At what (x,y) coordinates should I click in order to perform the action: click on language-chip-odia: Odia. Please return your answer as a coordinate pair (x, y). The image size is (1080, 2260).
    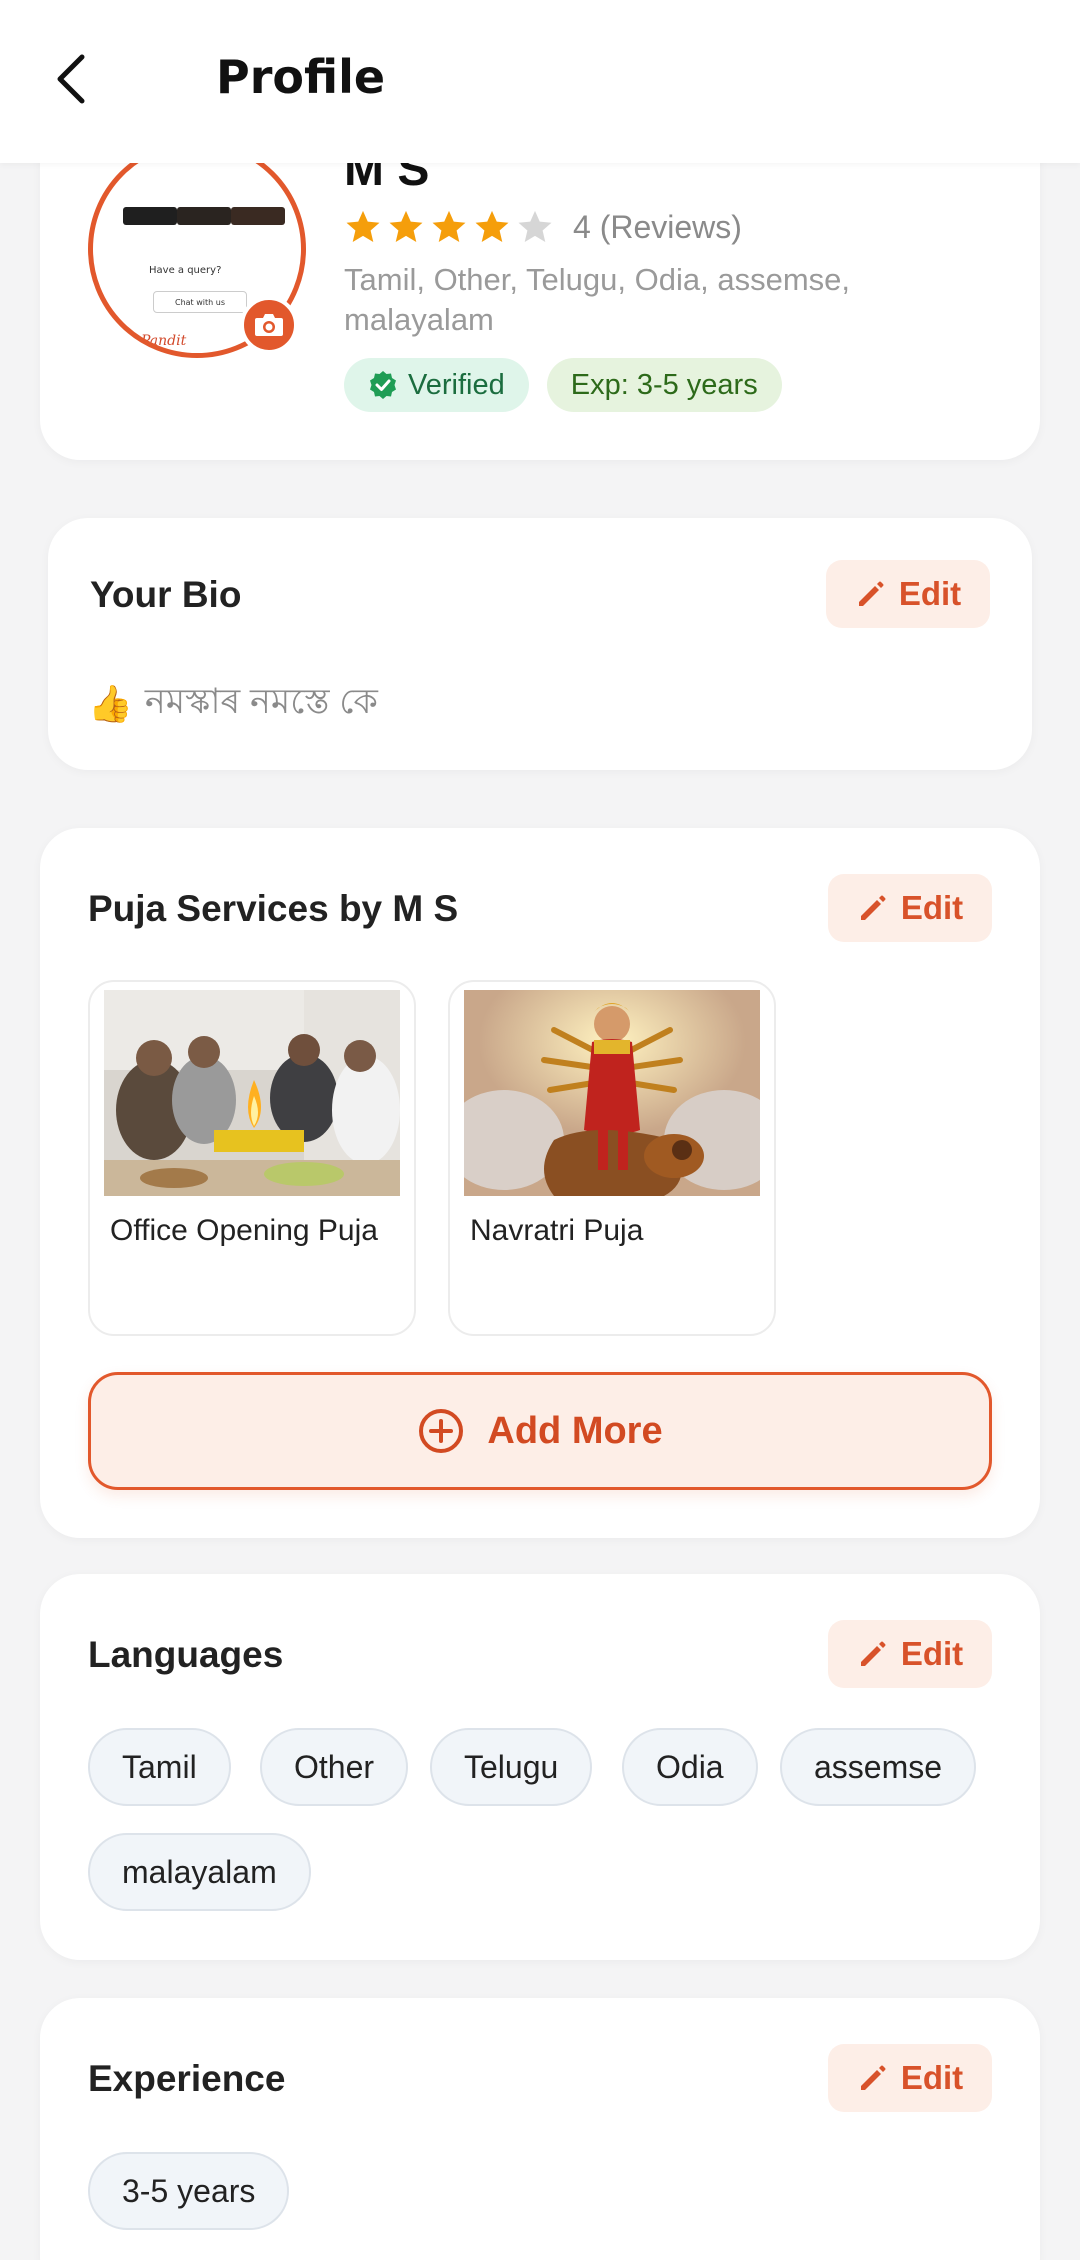
    Looking at the image, I should click on (690, 1767).